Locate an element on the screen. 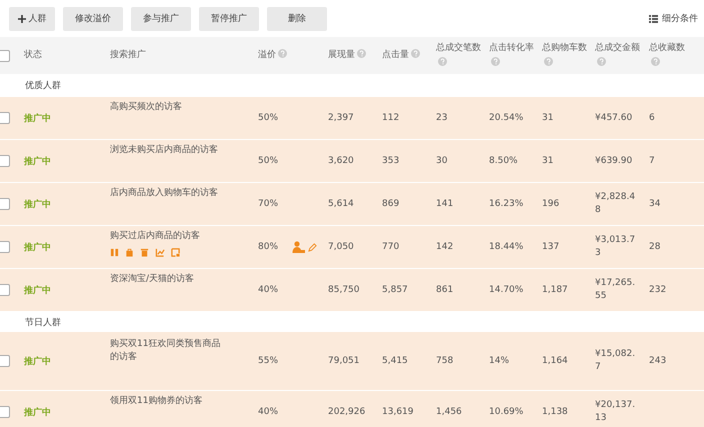 The image size is (704, 427). table-cell-text: 353 is located at coordinates (391, 161).